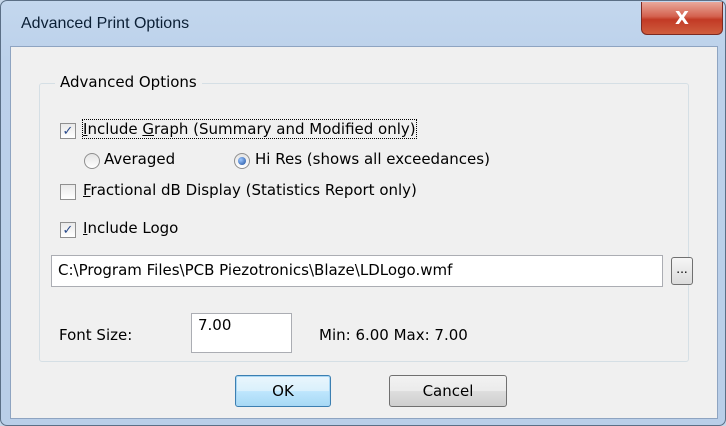  I want to click on averaged-radio, so click(92, 161).